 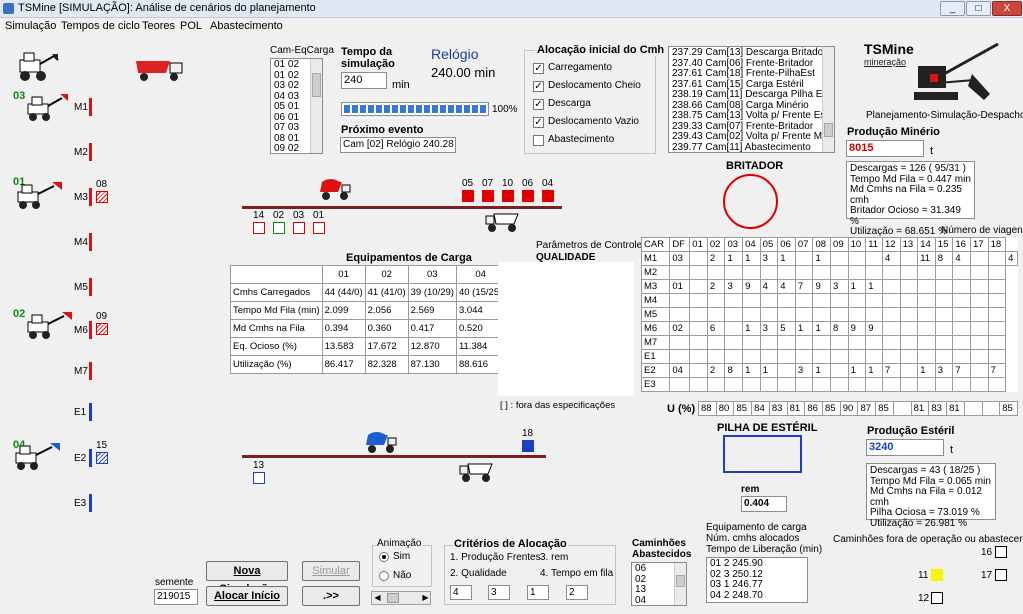 I want to click on equip-carga-title: Equipamentos de Carga, so click(x=409, y=258).